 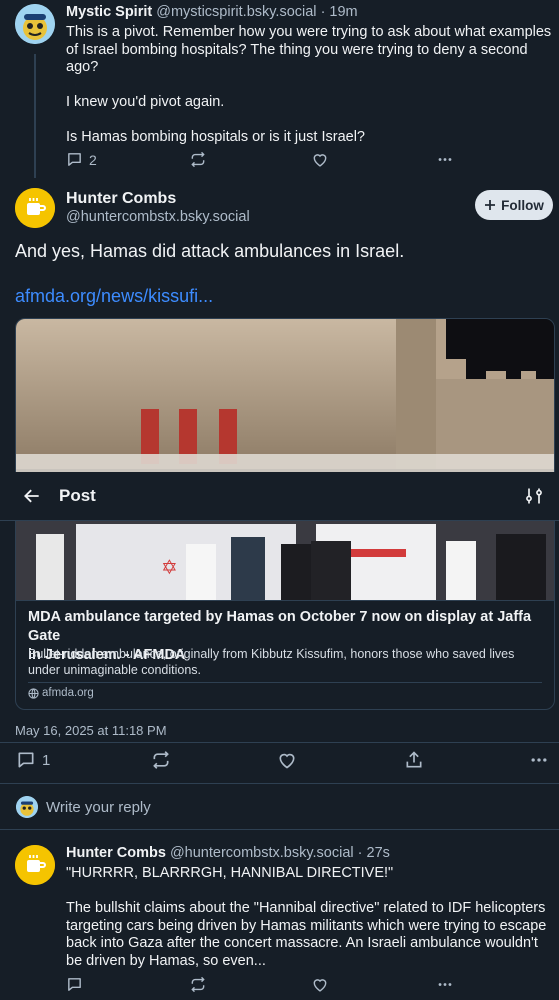 I want to click on parent-like-button, so click(x=320, y=159).